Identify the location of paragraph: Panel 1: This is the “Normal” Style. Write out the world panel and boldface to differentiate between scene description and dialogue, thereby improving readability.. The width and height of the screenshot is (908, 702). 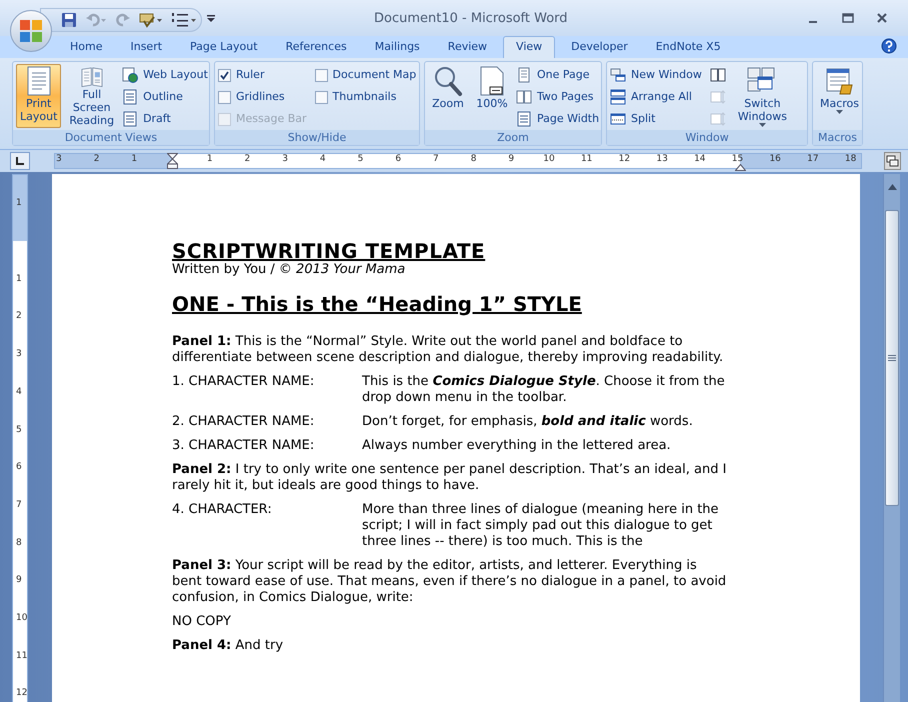
(448, 350).